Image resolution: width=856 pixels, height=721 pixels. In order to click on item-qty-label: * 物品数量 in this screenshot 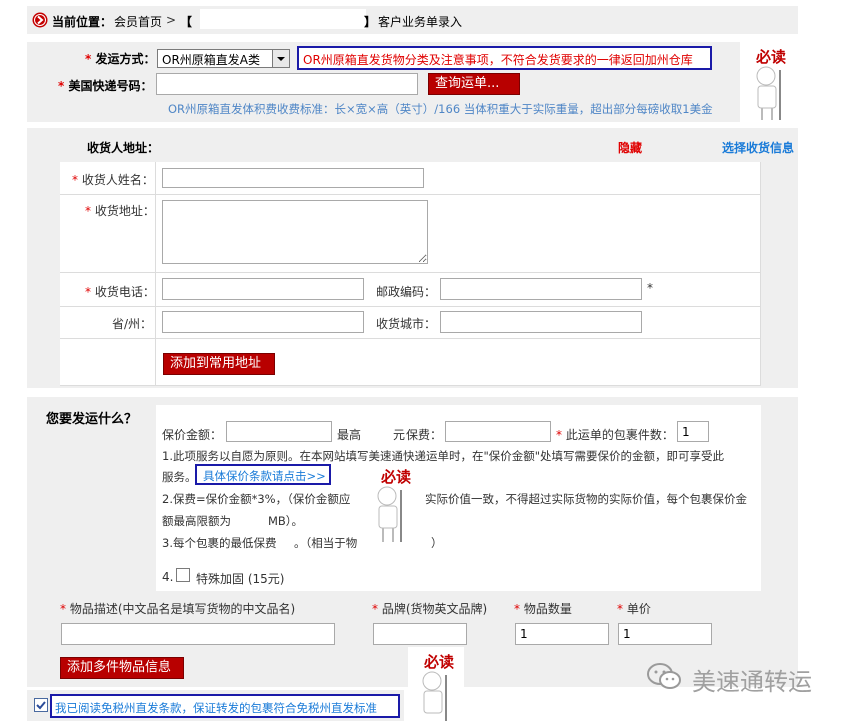, I will do `click(543, 609)`.